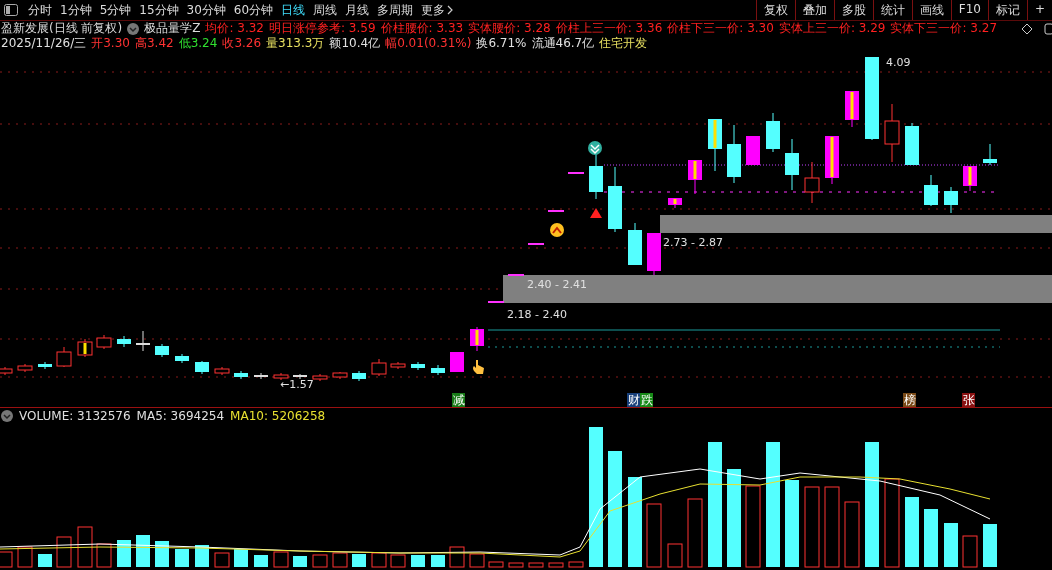 The height and width of the screenshot is (570, 1052). Describe the element at coordinates (595, 148) in the screenshot. I see `down-signal-icon` at that location.